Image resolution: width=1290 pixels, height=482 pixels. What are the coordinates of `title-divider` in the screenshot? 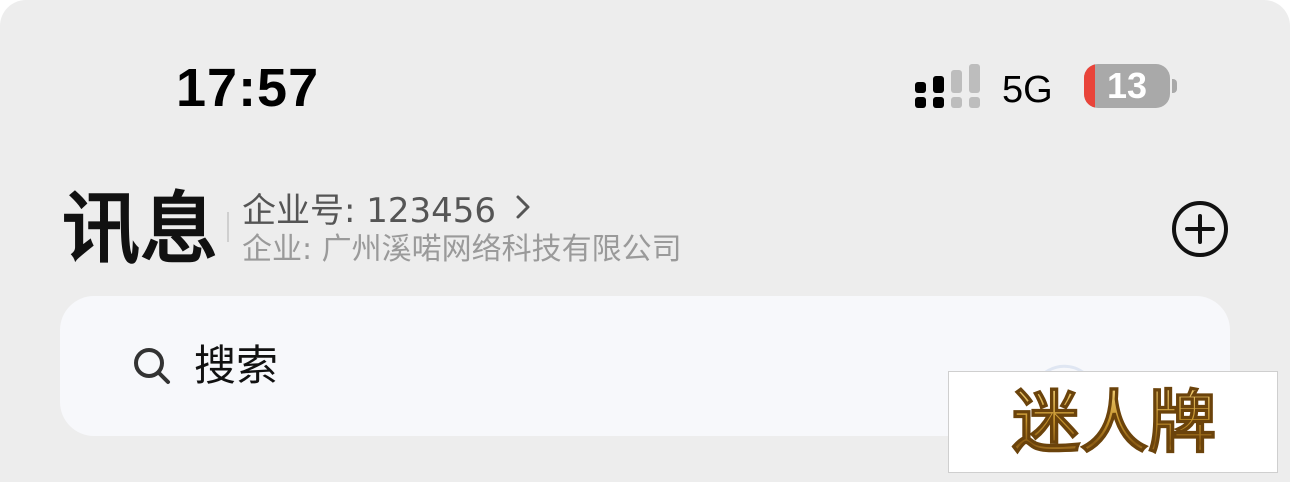 It's located at (228, 227).